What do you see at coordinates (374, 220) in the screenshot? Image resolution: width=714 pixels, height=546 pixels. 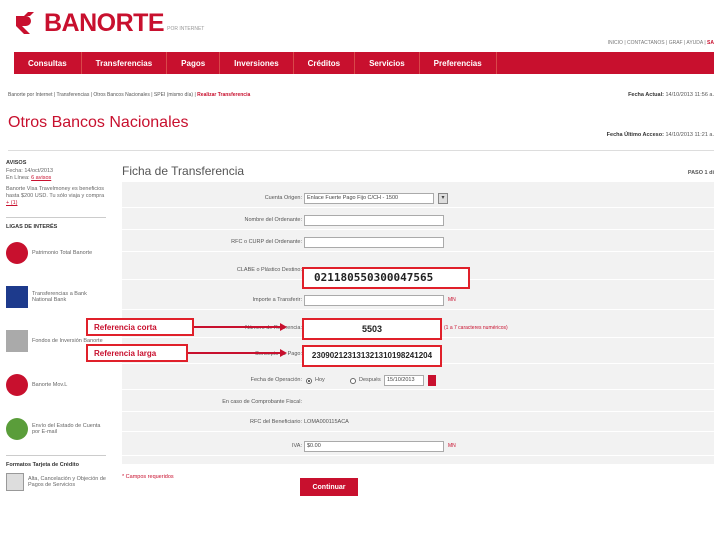 I see `nombre-input` at bounding box center [374, 220].